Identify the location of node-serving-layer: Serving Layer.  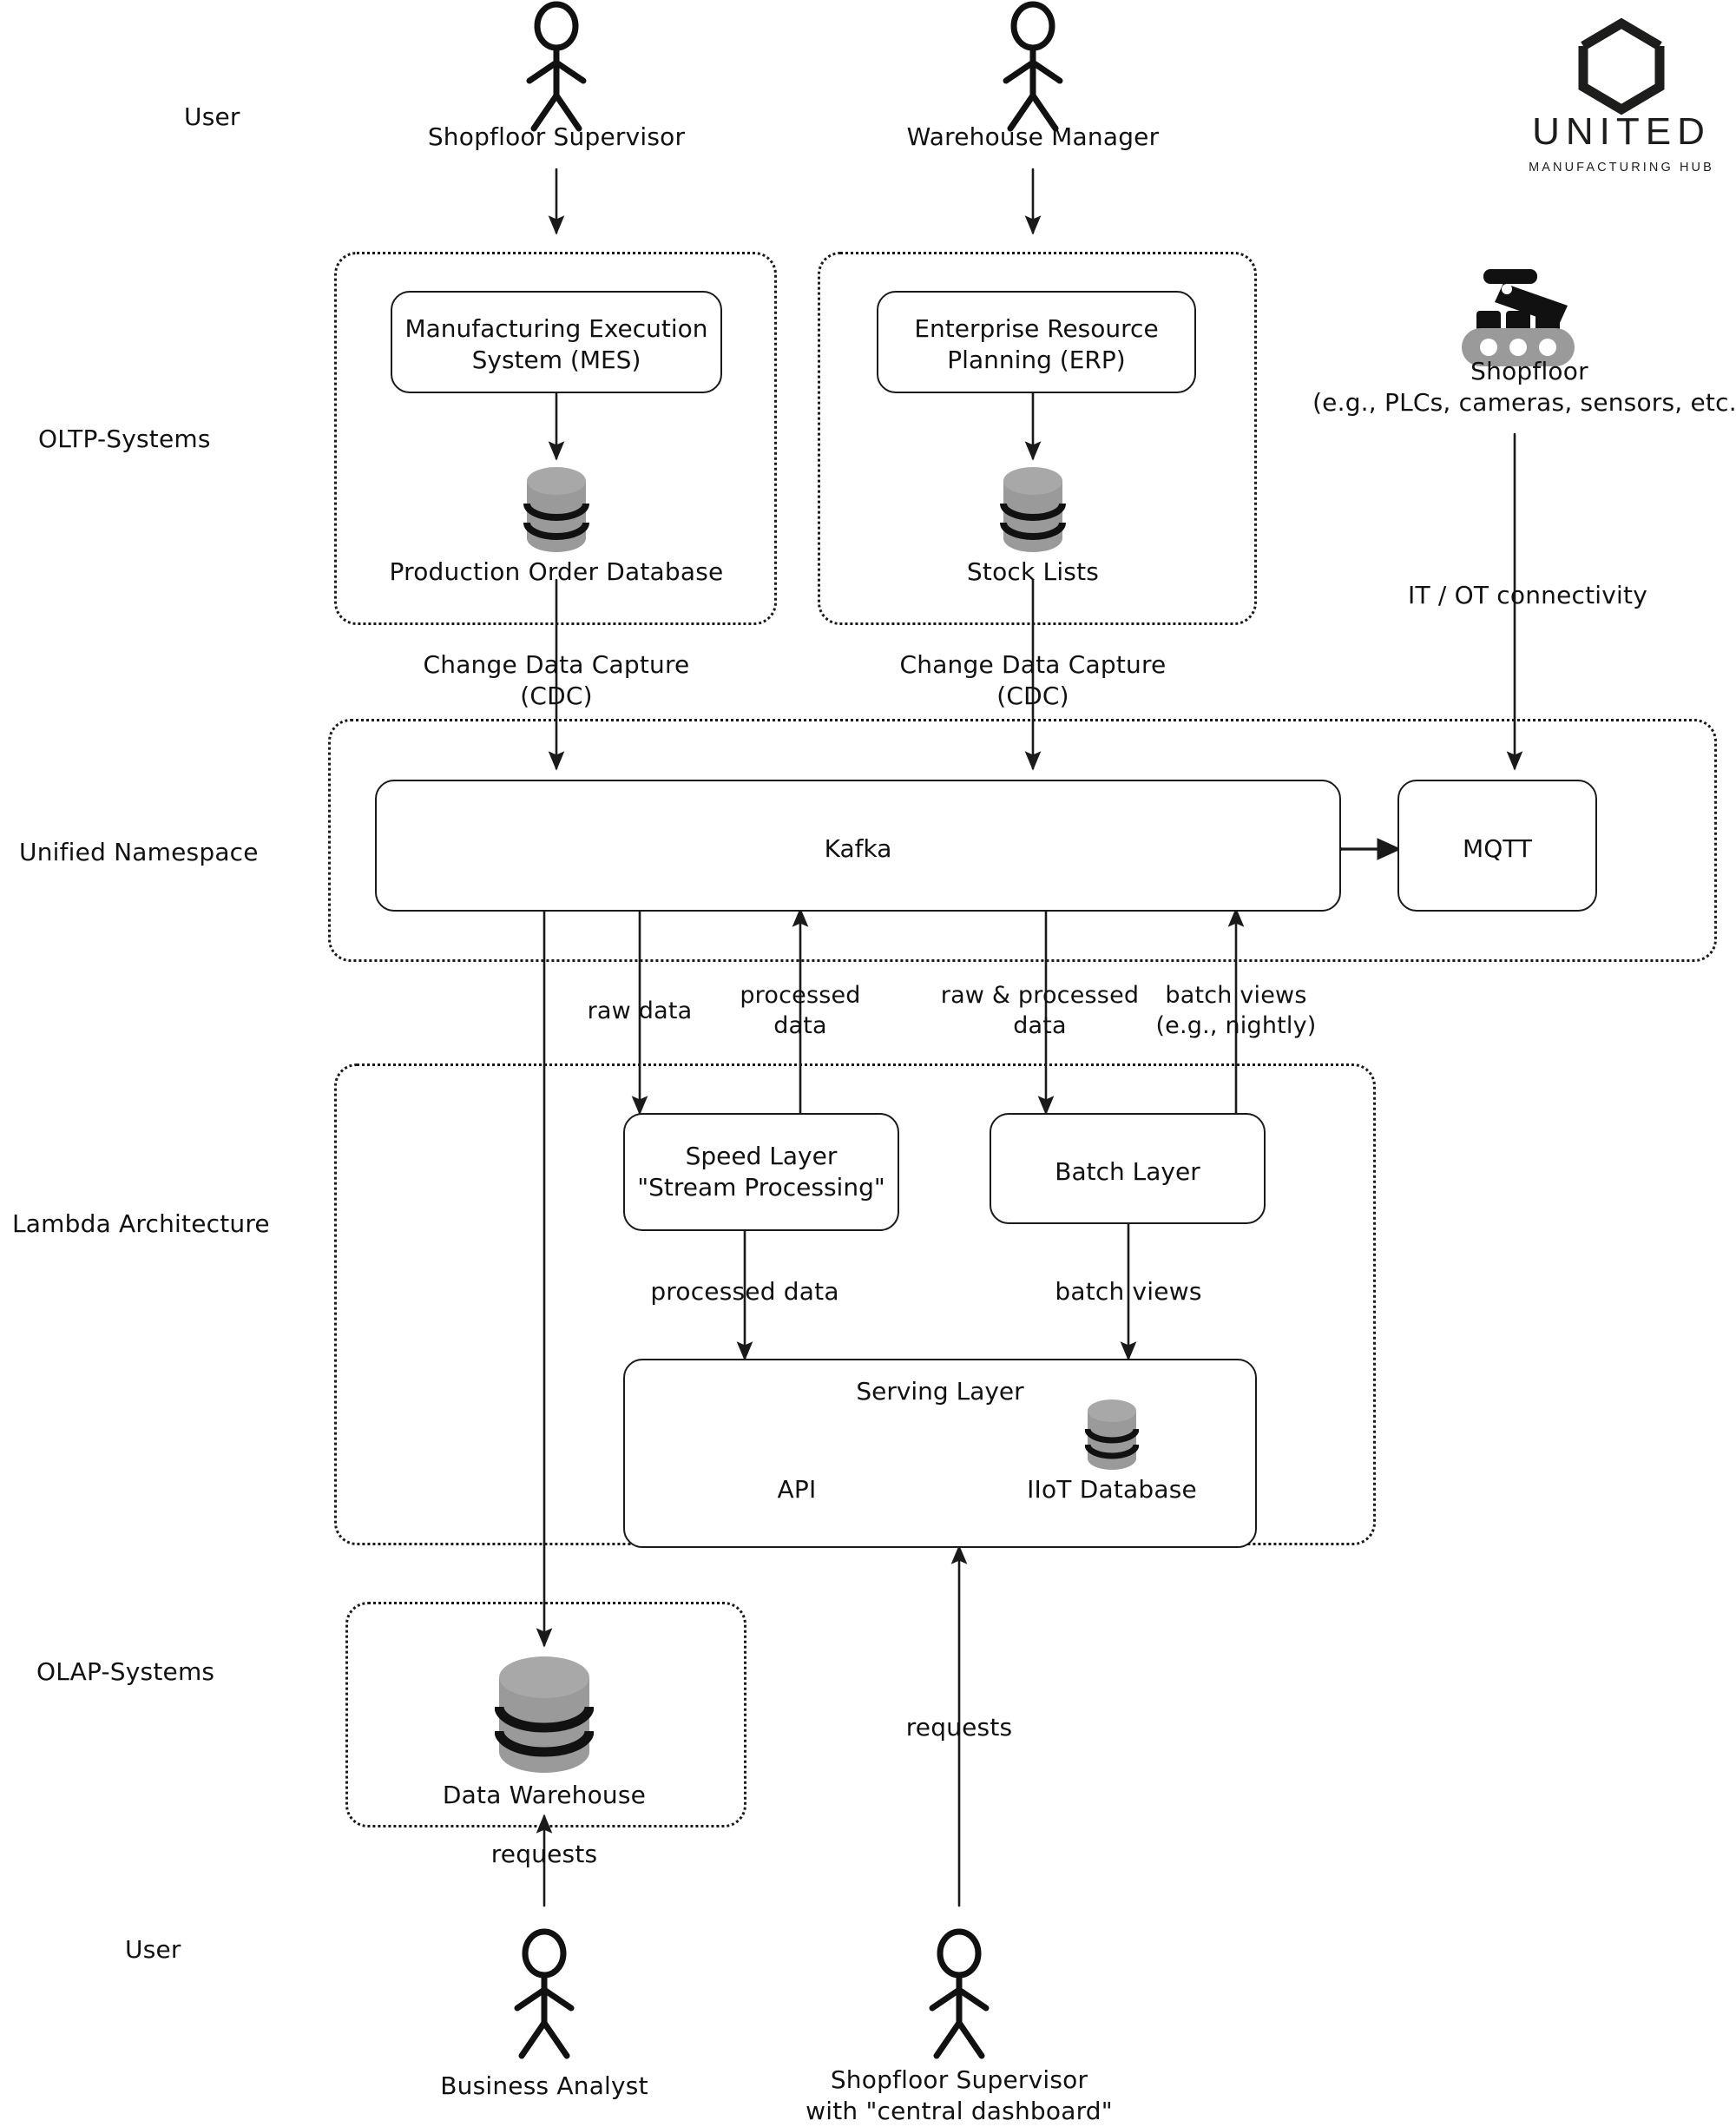
(940, 1453).